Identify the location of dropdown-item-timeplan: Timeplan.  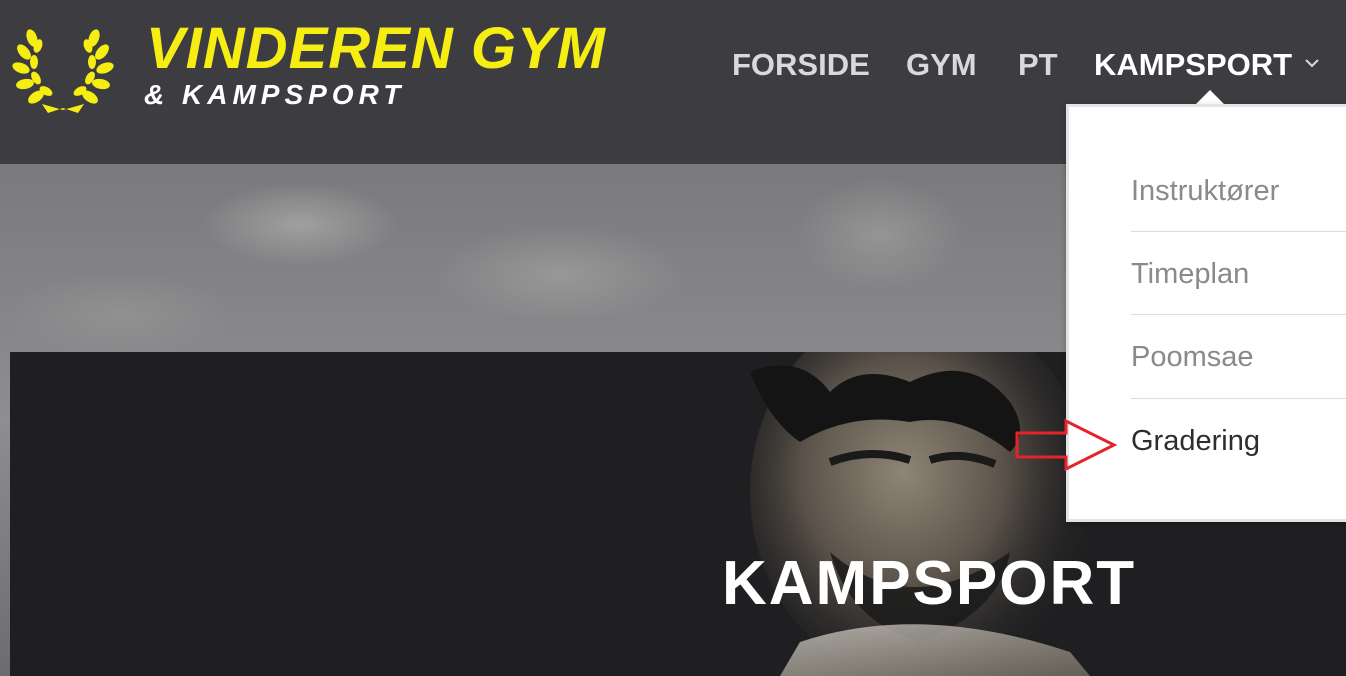
(1238, 274).